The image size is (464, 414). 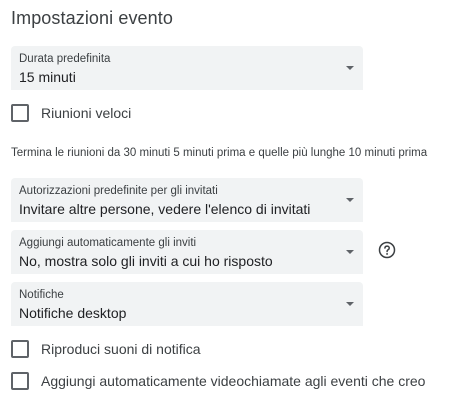 I want to click on play-sounds-label: Riproduci suoni di notifica, so click(x=121, y=349).